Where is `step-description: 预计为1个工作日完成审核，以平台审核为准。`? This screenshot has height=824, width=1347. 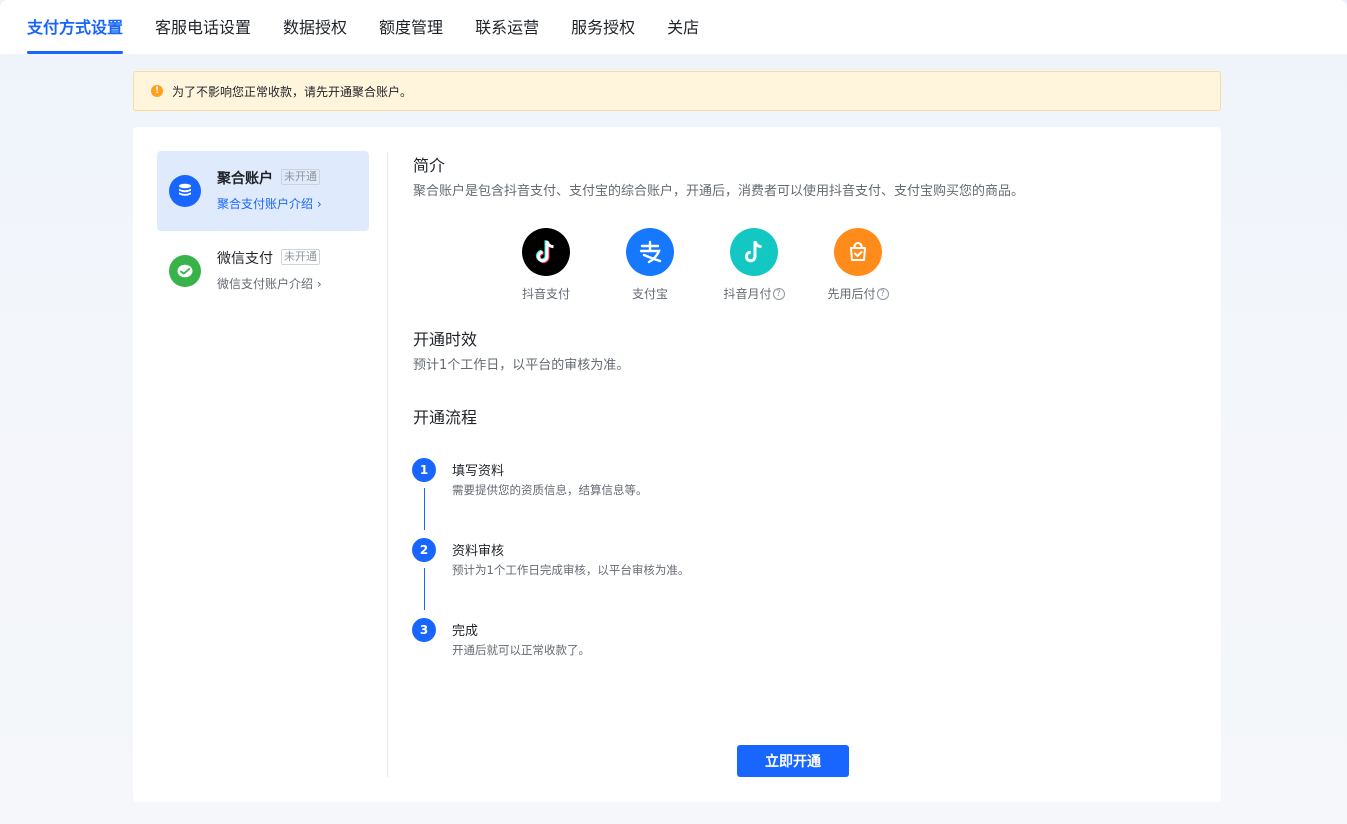
step-description: 预计为1个工作日完成审核，以平台审核为准。 is located at coordinates (571, 570).